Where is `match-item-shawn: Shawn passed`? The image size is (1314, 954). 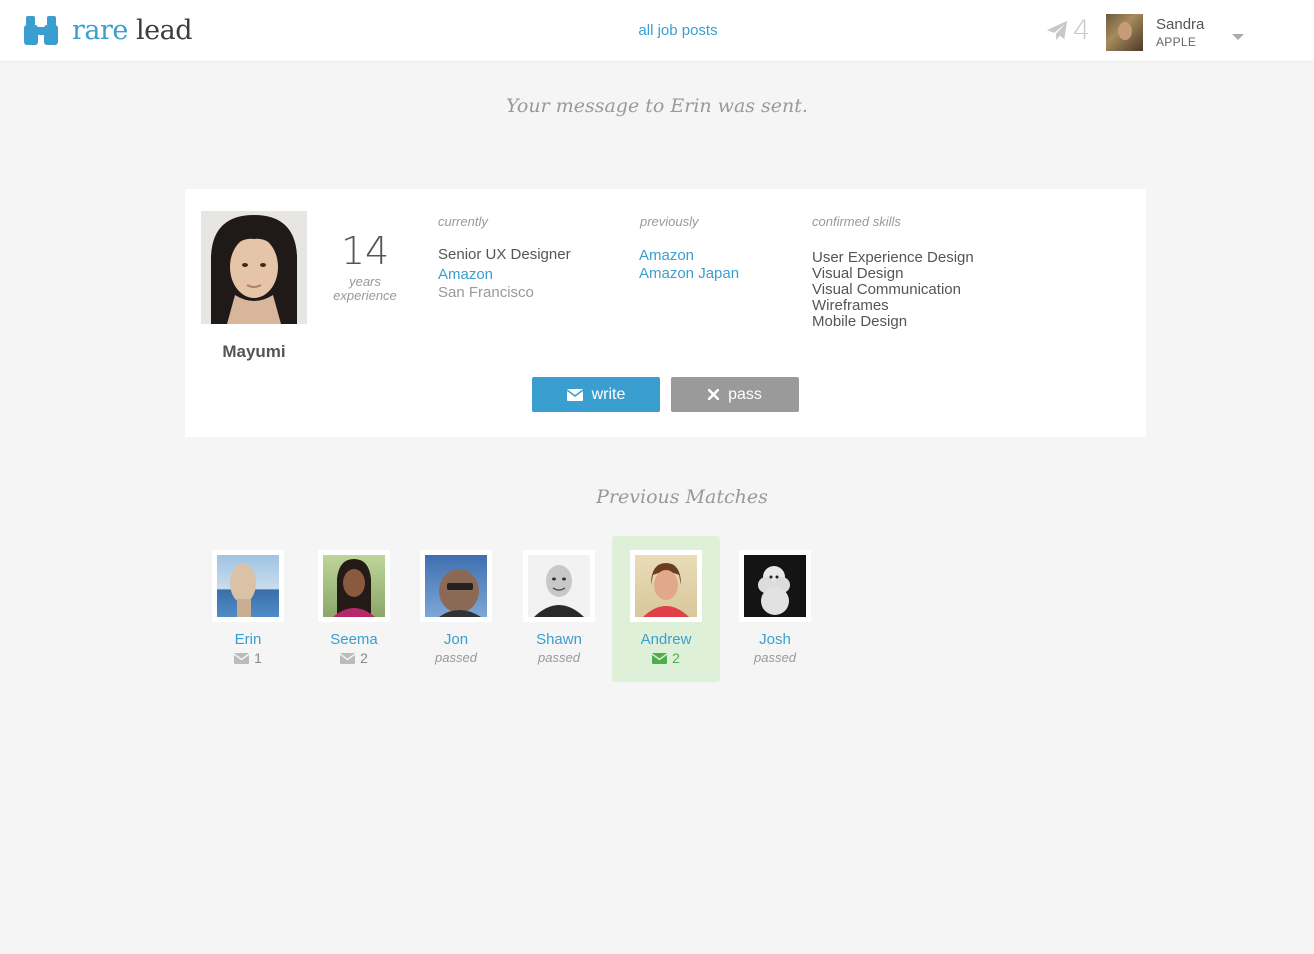
match-item-shawn: Shawn passed is located at coordinates (559, 609).